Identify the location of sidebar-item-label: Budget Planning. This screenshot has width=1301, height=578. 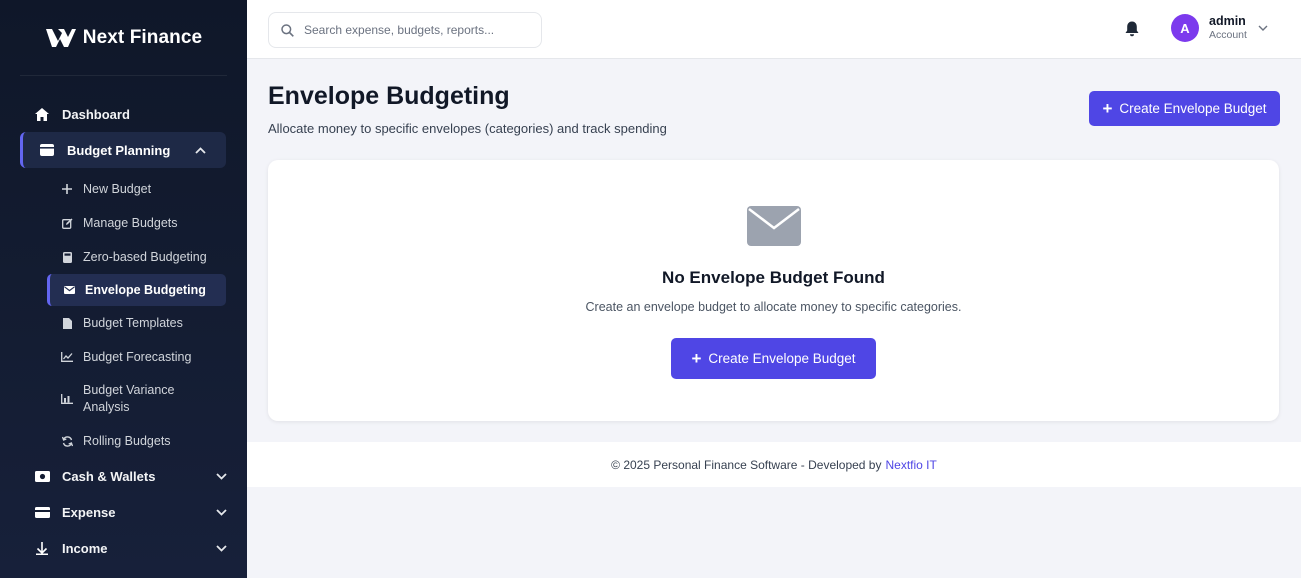
(119, 150).